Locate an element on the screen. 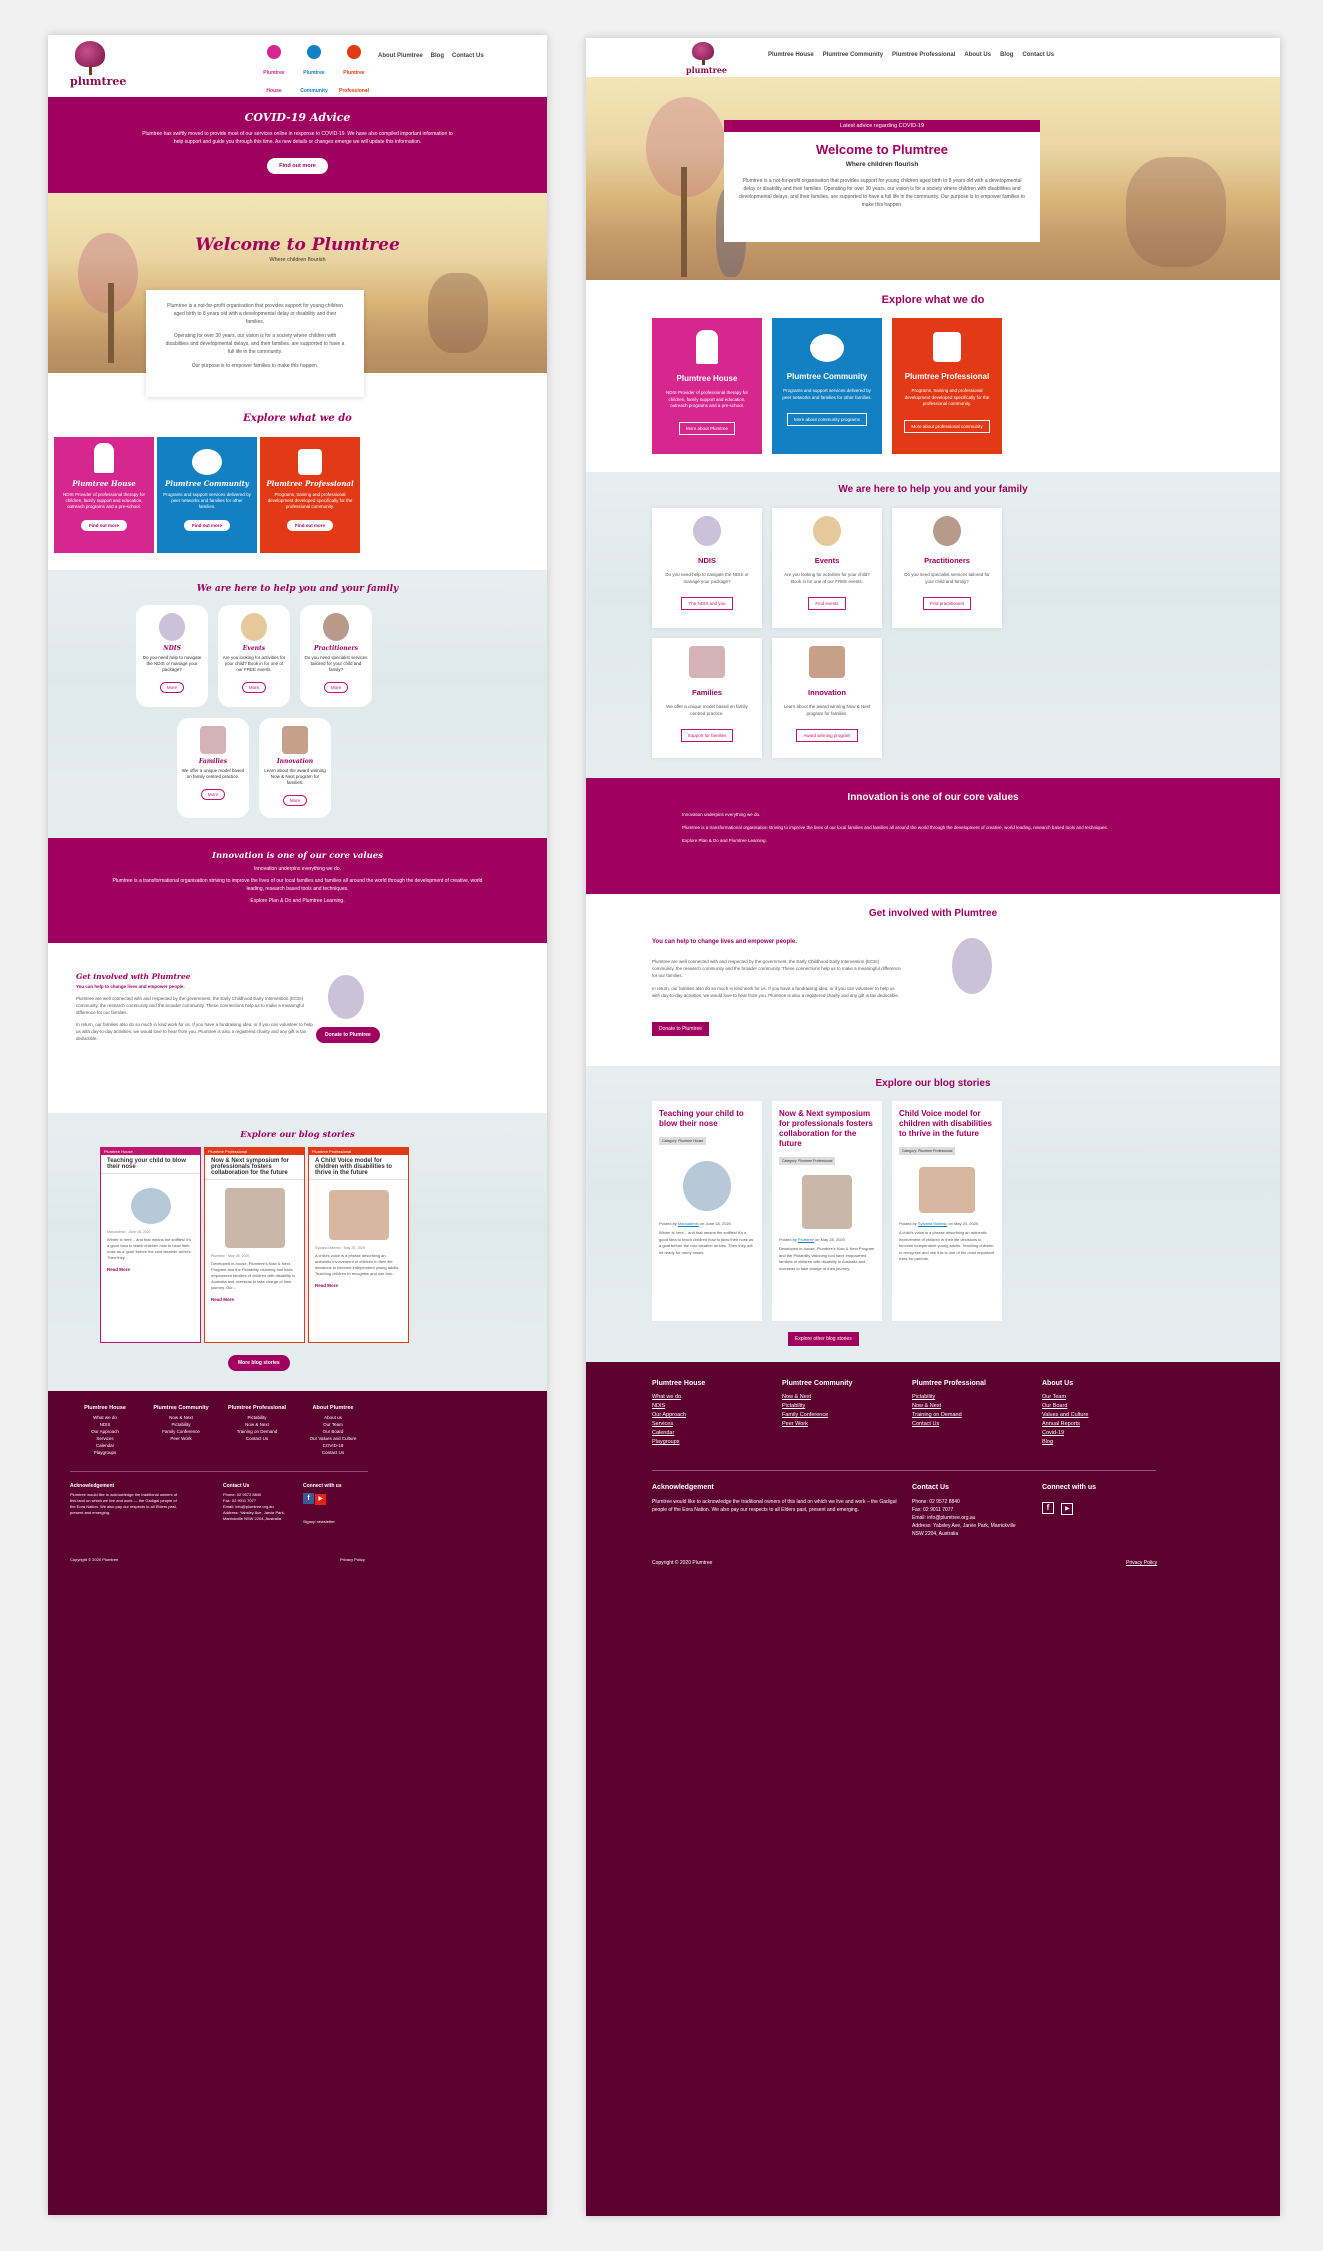 This screenshot has height=2251, width=1323. explore-blog-stories-button: Explore other blog stories is located at coordinates (823, 1339).